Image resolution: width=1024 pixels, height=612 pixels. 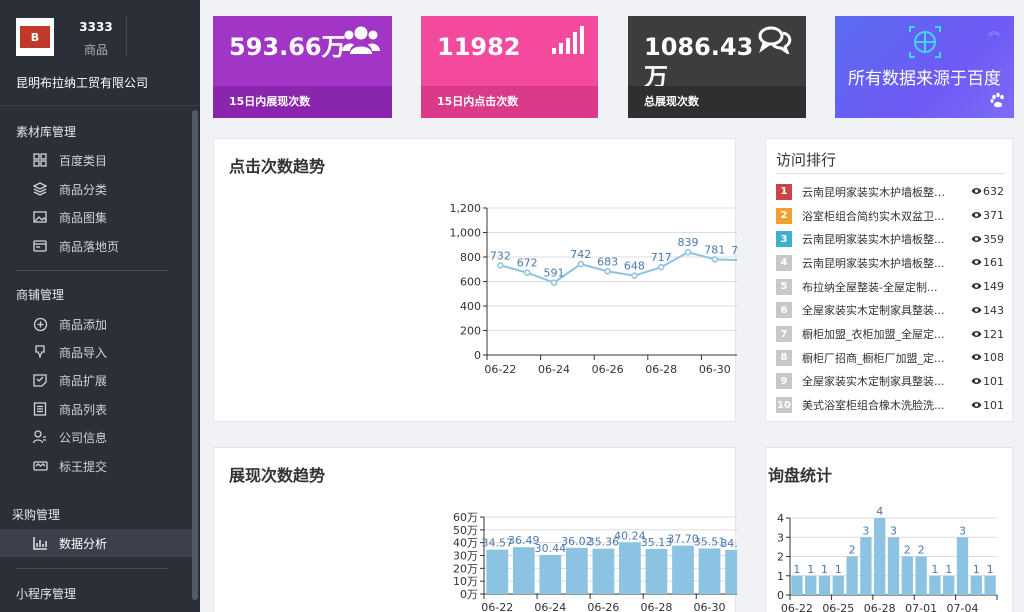 I want to click on sidebar-item-baidu-category: 百度类目, so click(x=97, y=160).